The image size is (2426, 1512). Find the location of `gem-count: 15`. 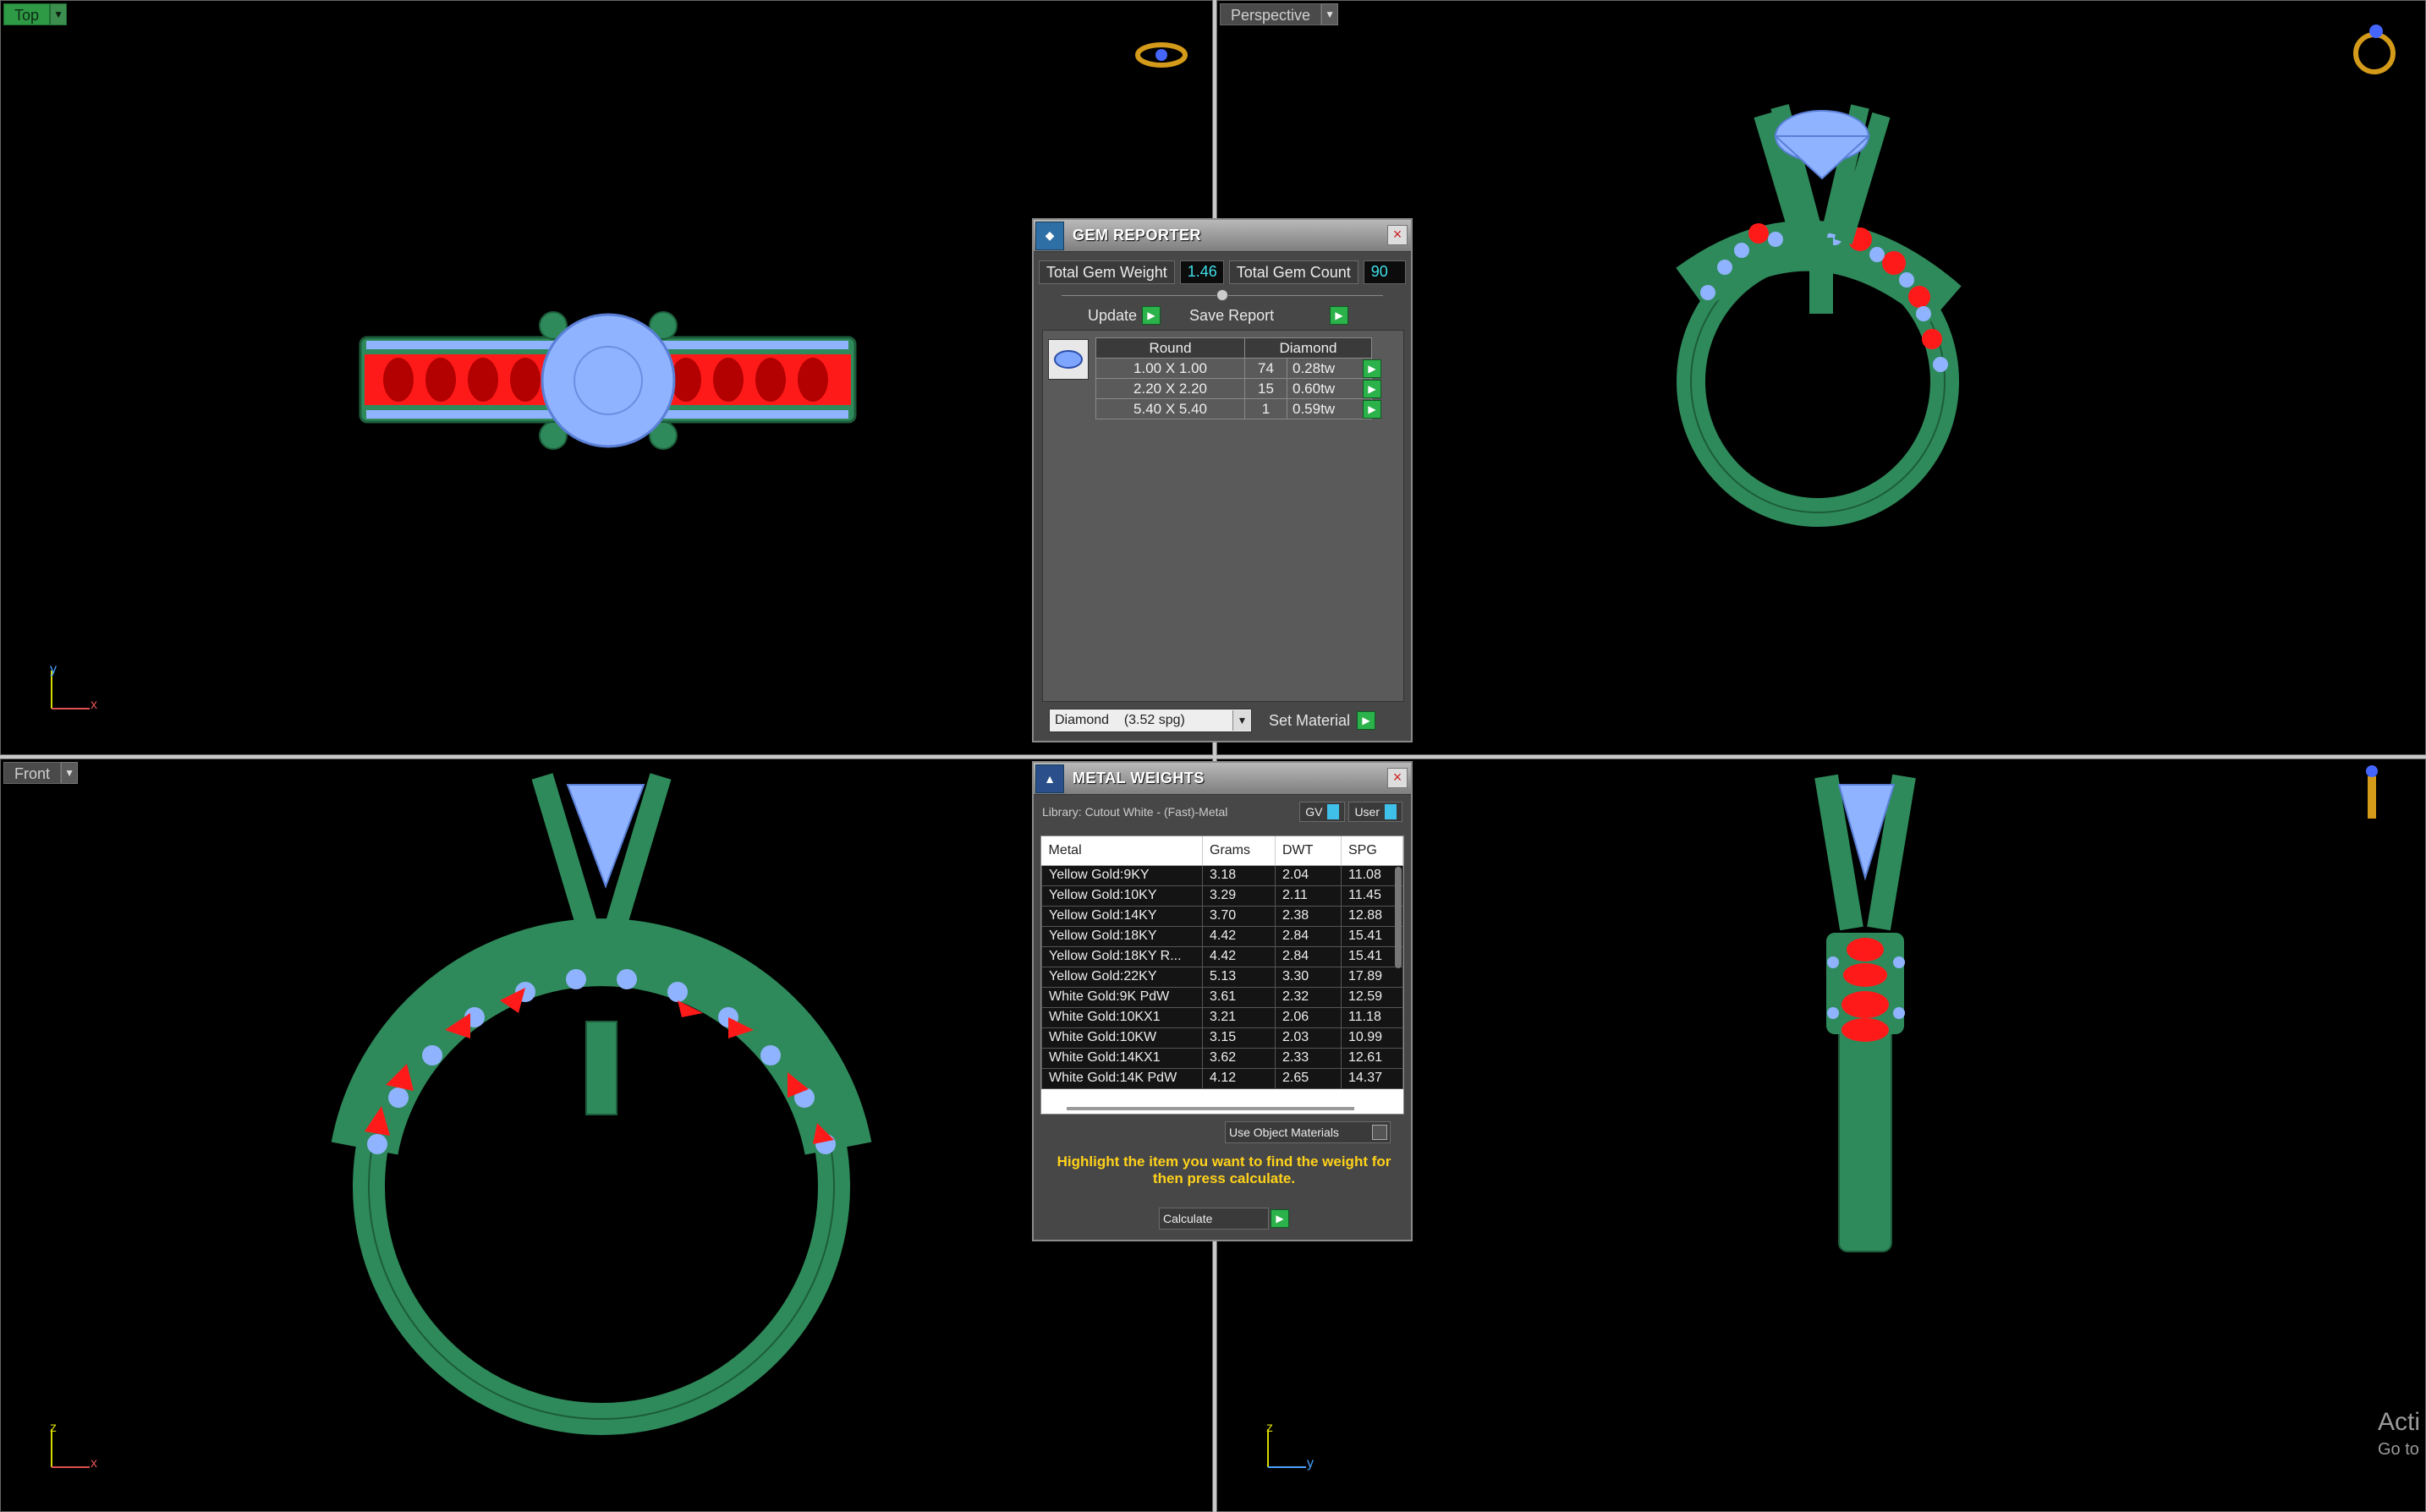

gem-count: 15 is located at coordinates (1265, 388).